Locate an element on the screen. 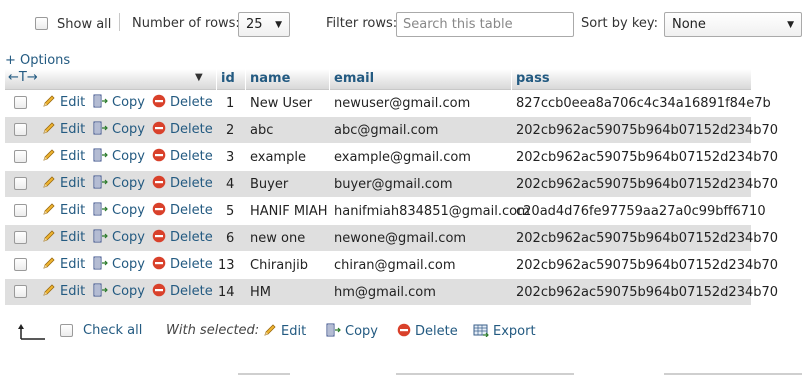 This screenshot has width=809, height=375. column-header-pass: pass is located at coordinates (533, 78).